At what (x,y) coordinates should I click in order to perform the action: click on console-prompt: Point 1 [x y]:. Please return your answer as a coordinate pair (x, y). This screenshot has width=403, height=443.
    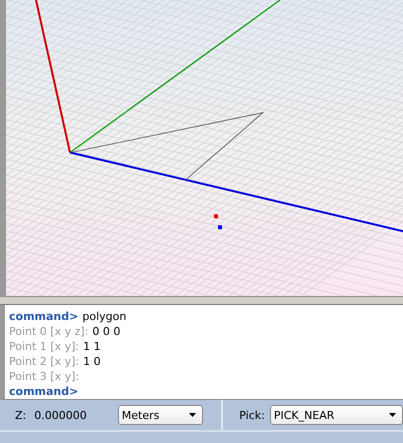
    Looking at the image, I should click on (44, 346).